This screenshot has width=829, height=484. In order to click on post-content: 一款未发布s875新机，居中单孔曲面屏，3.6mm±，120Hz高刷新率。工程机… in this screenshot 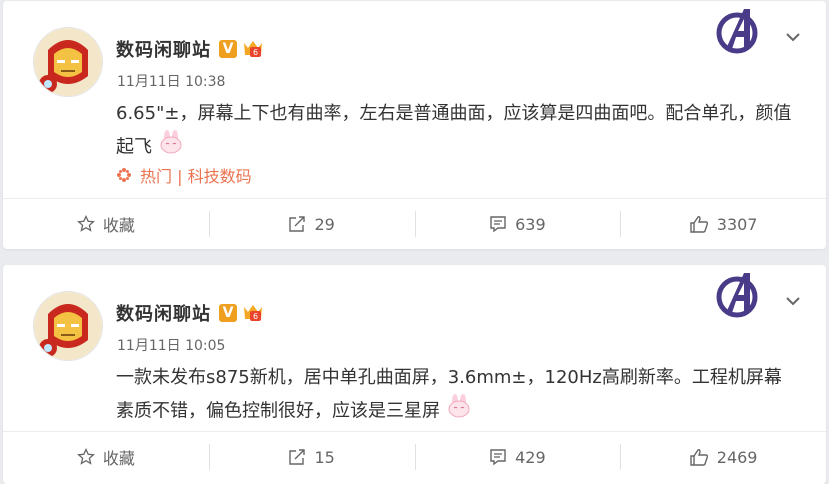, I will do `click(456, 395)`.